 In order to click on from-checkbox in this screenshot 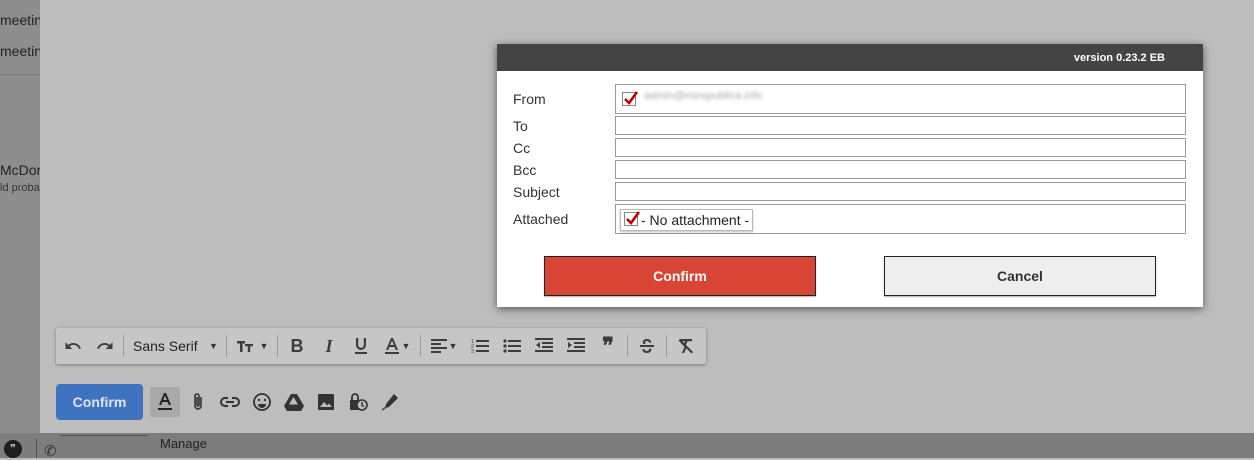, I will do `click(630, 98)`.